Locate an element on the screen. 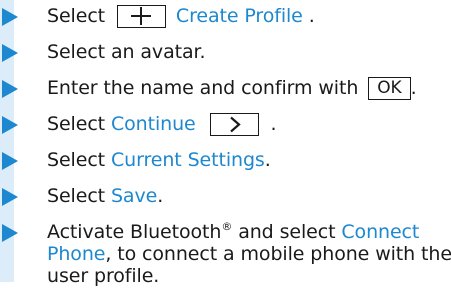 The image size is (451, 289). step-1-after: . is located at coordinates (308, 16).